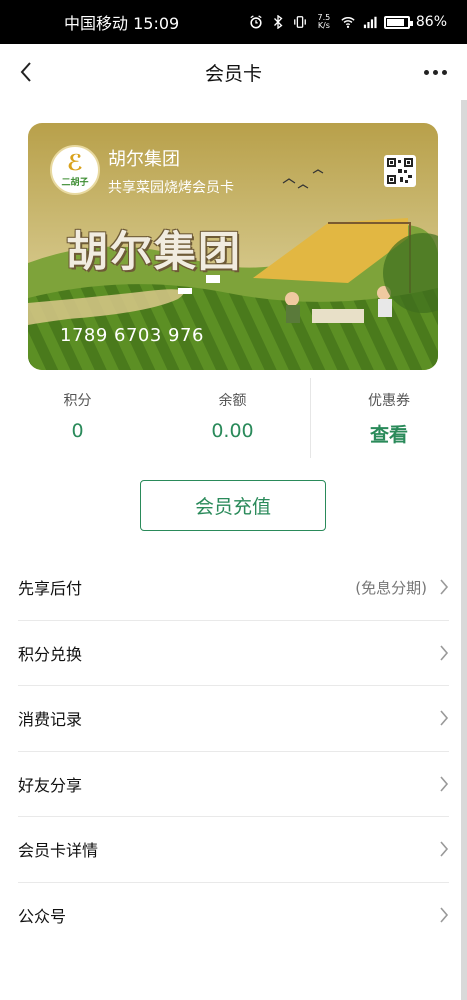 The image size is (467, 1000). What do you see at coordinates (232, 401) in the screenshot?
I see `balance-label: 余额` at bounding box center [232, 401].